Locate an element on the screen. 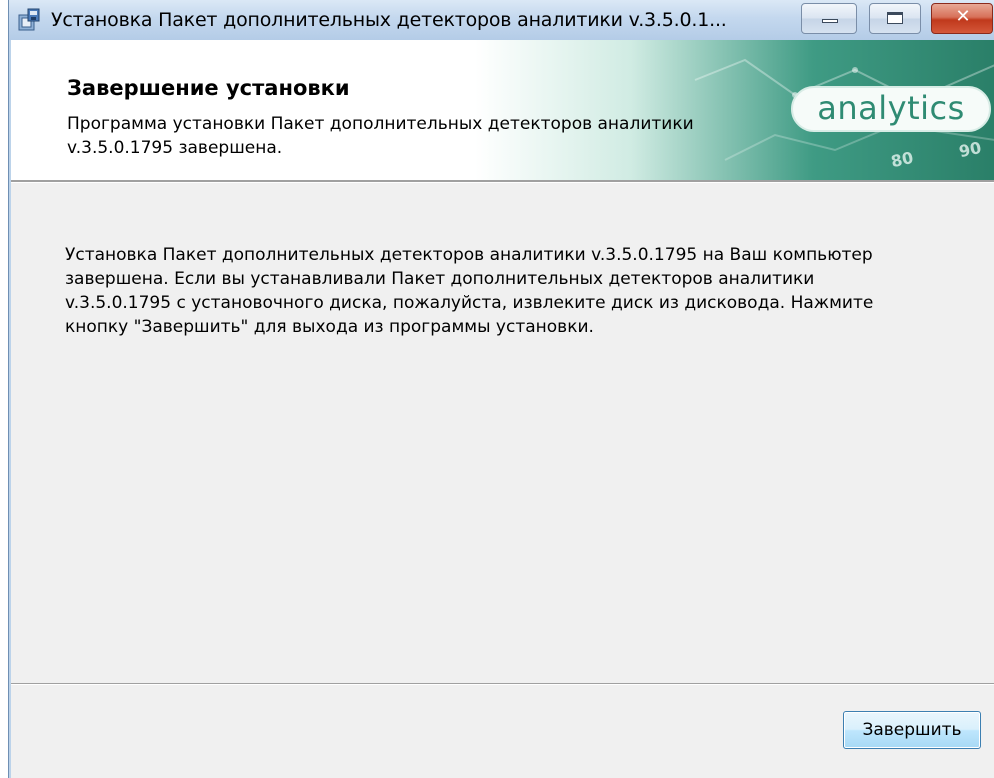  close-icon: ✕ is located at coordinates (963, 16).